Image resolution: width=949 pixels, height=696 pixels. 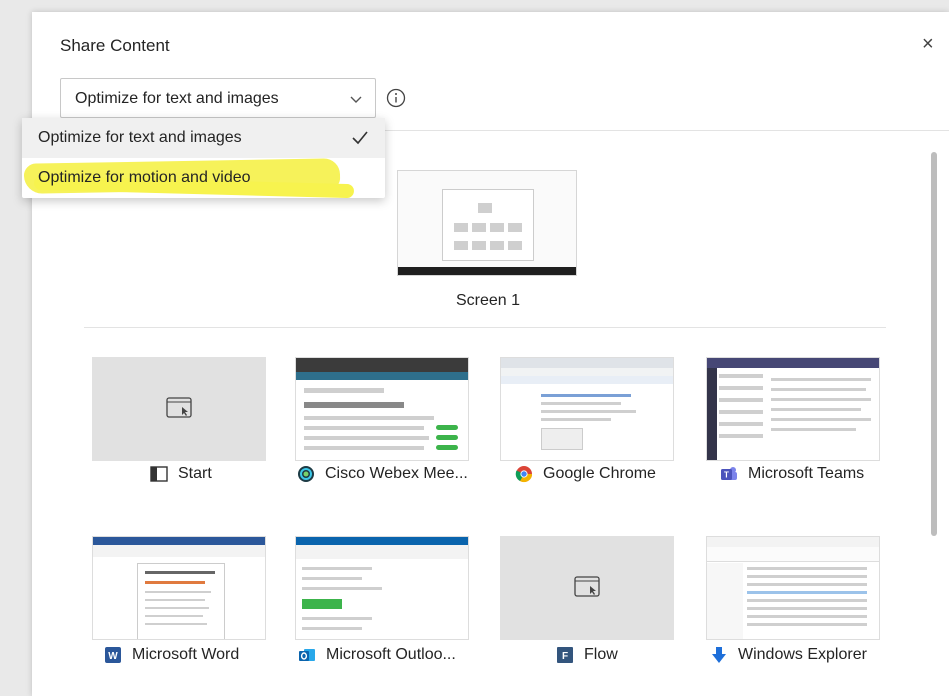 What do you see at coordinates (793, 409) in the screenshot?
I see `teams-thumbnail` at bounding box center [793, 409].